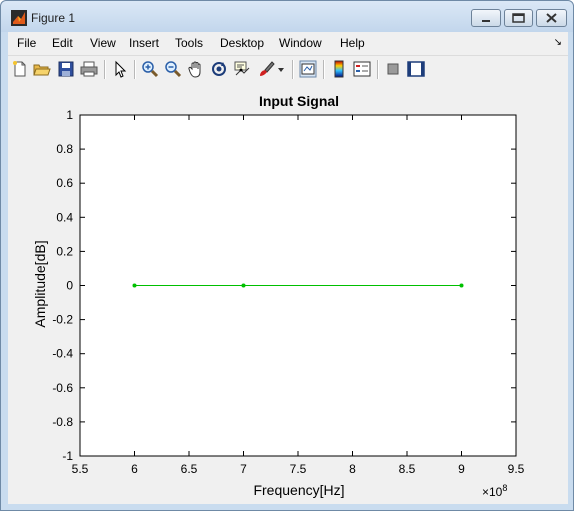  I want to click on x-tick-label: 6.5, so click(189, 469).